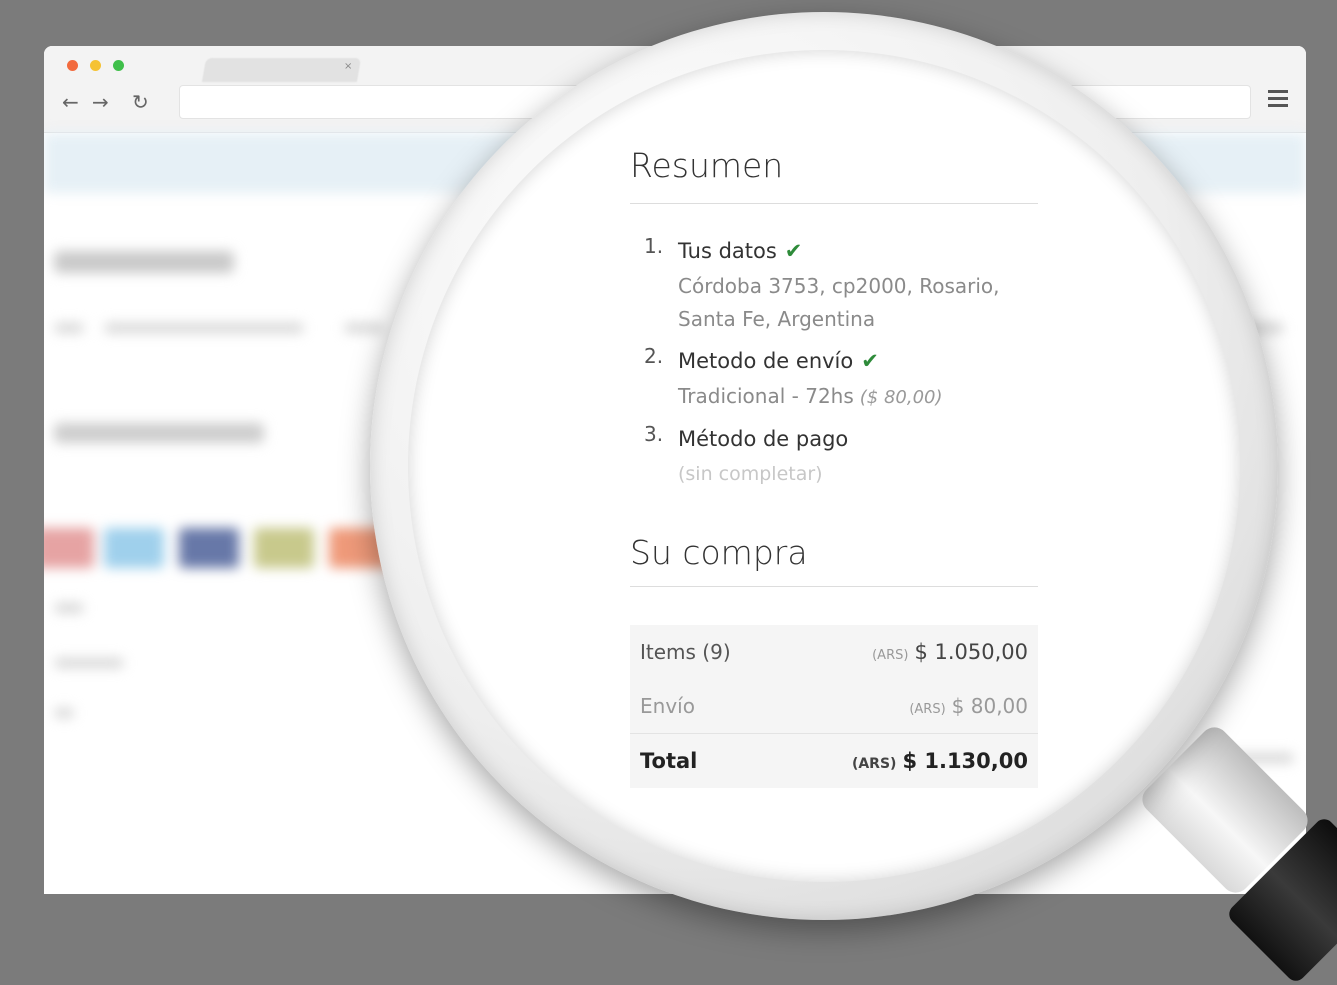  Describe the element at coordinates (72, 65) in the screenshot. I see `close-window-button` at that location.